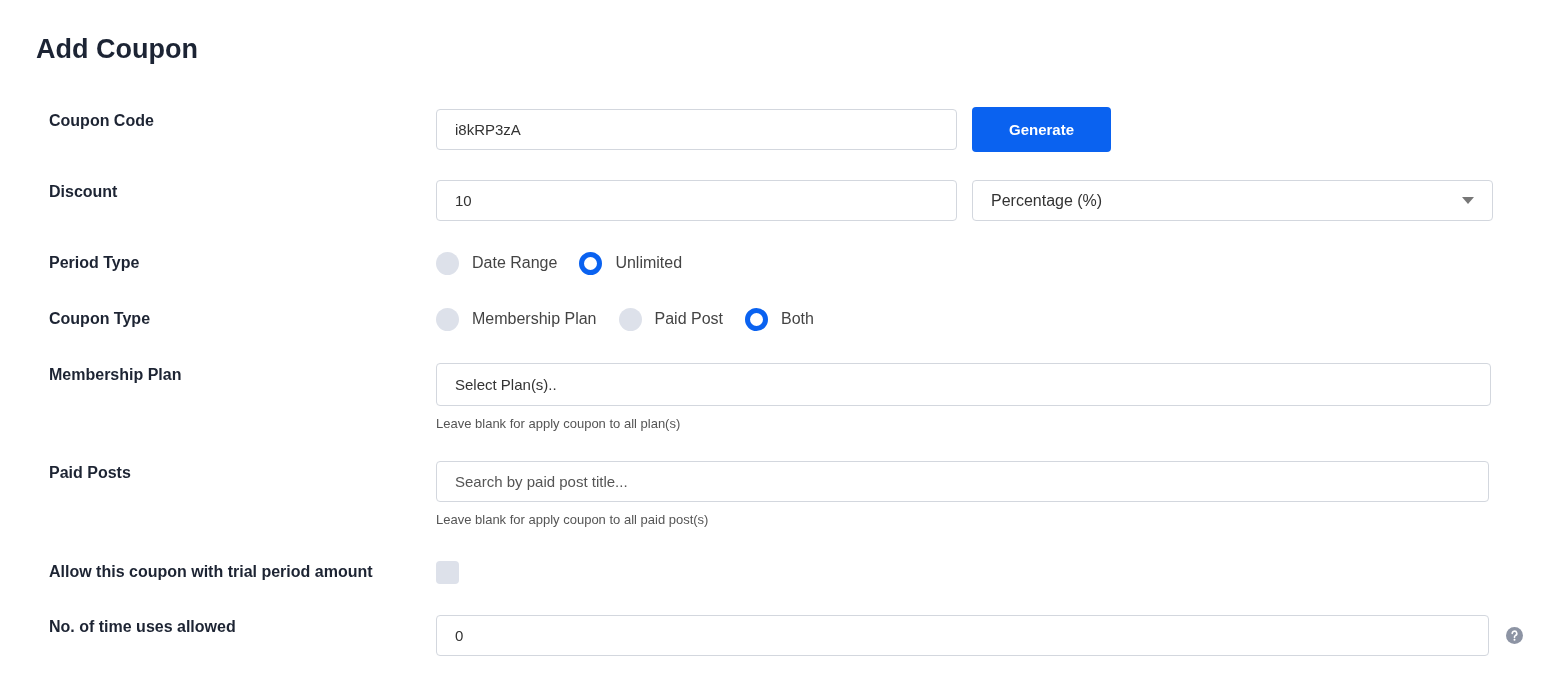 The height and width of the screenshot is (678, 1549). Describe the element at coordinates (95, 263) in the screenshot. I see `field-label: Period Type` at that location.